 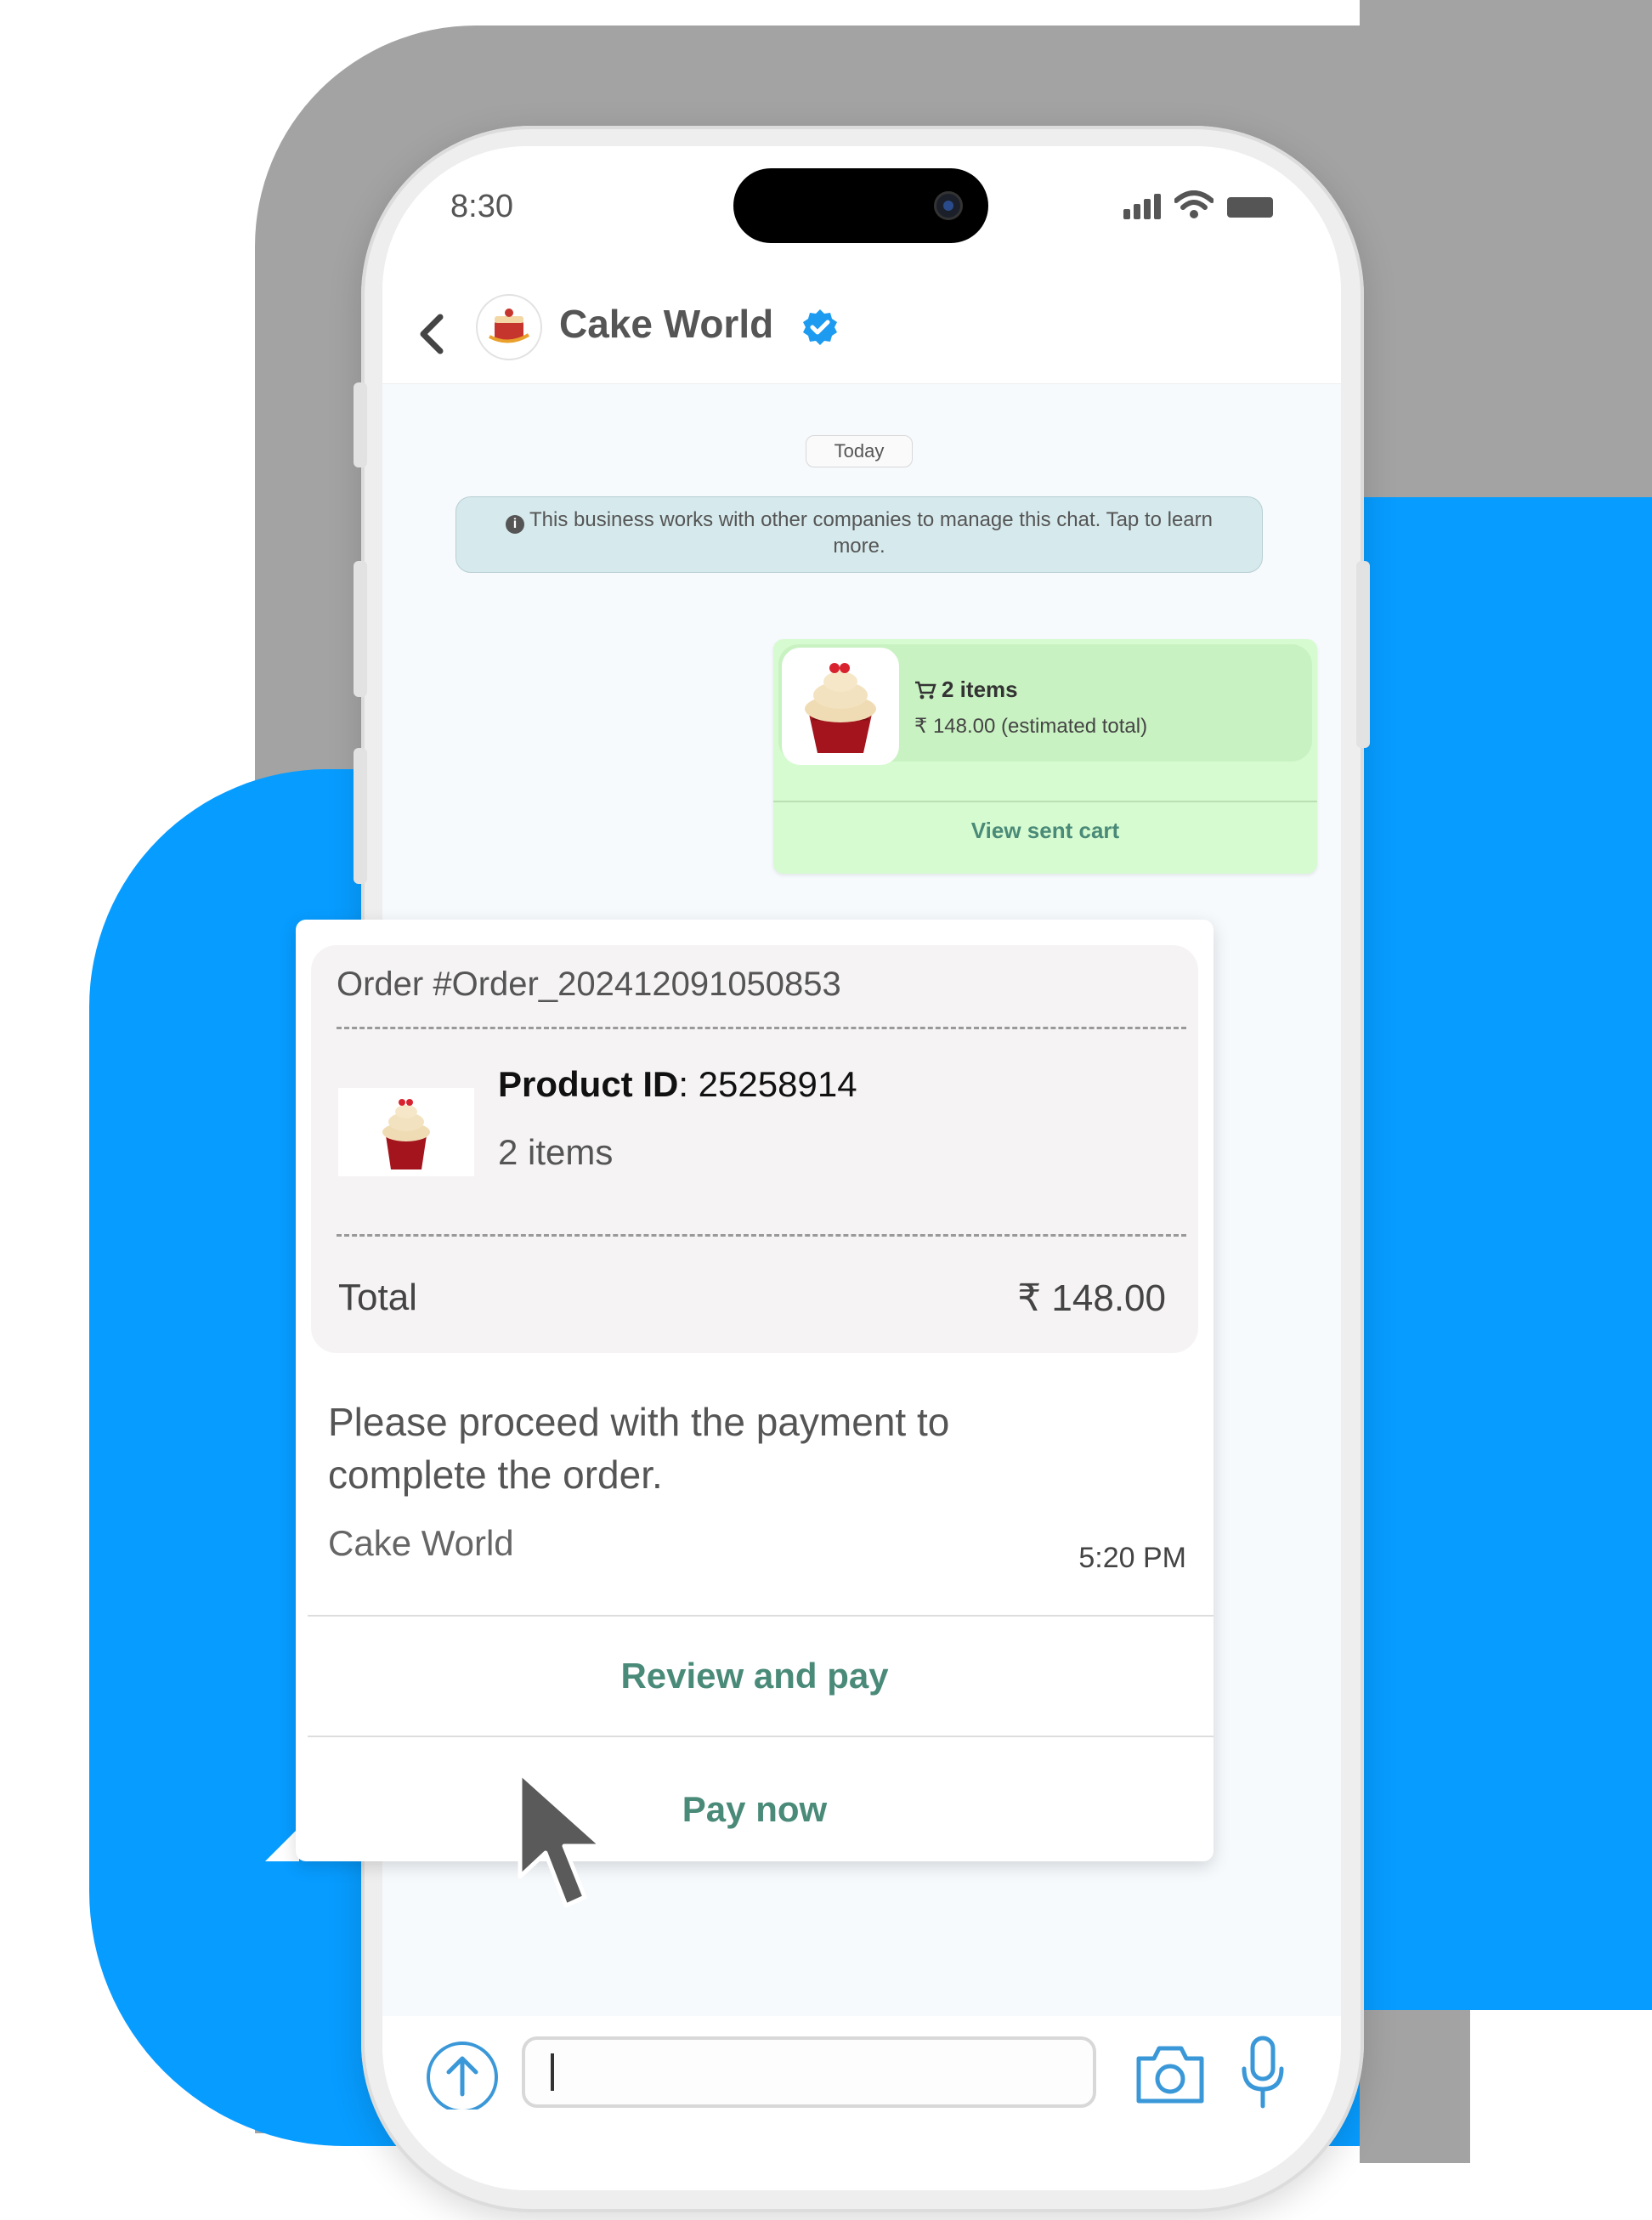 I want to click on product-id: Product ID: 25258914, so click(x=677, y=1084).